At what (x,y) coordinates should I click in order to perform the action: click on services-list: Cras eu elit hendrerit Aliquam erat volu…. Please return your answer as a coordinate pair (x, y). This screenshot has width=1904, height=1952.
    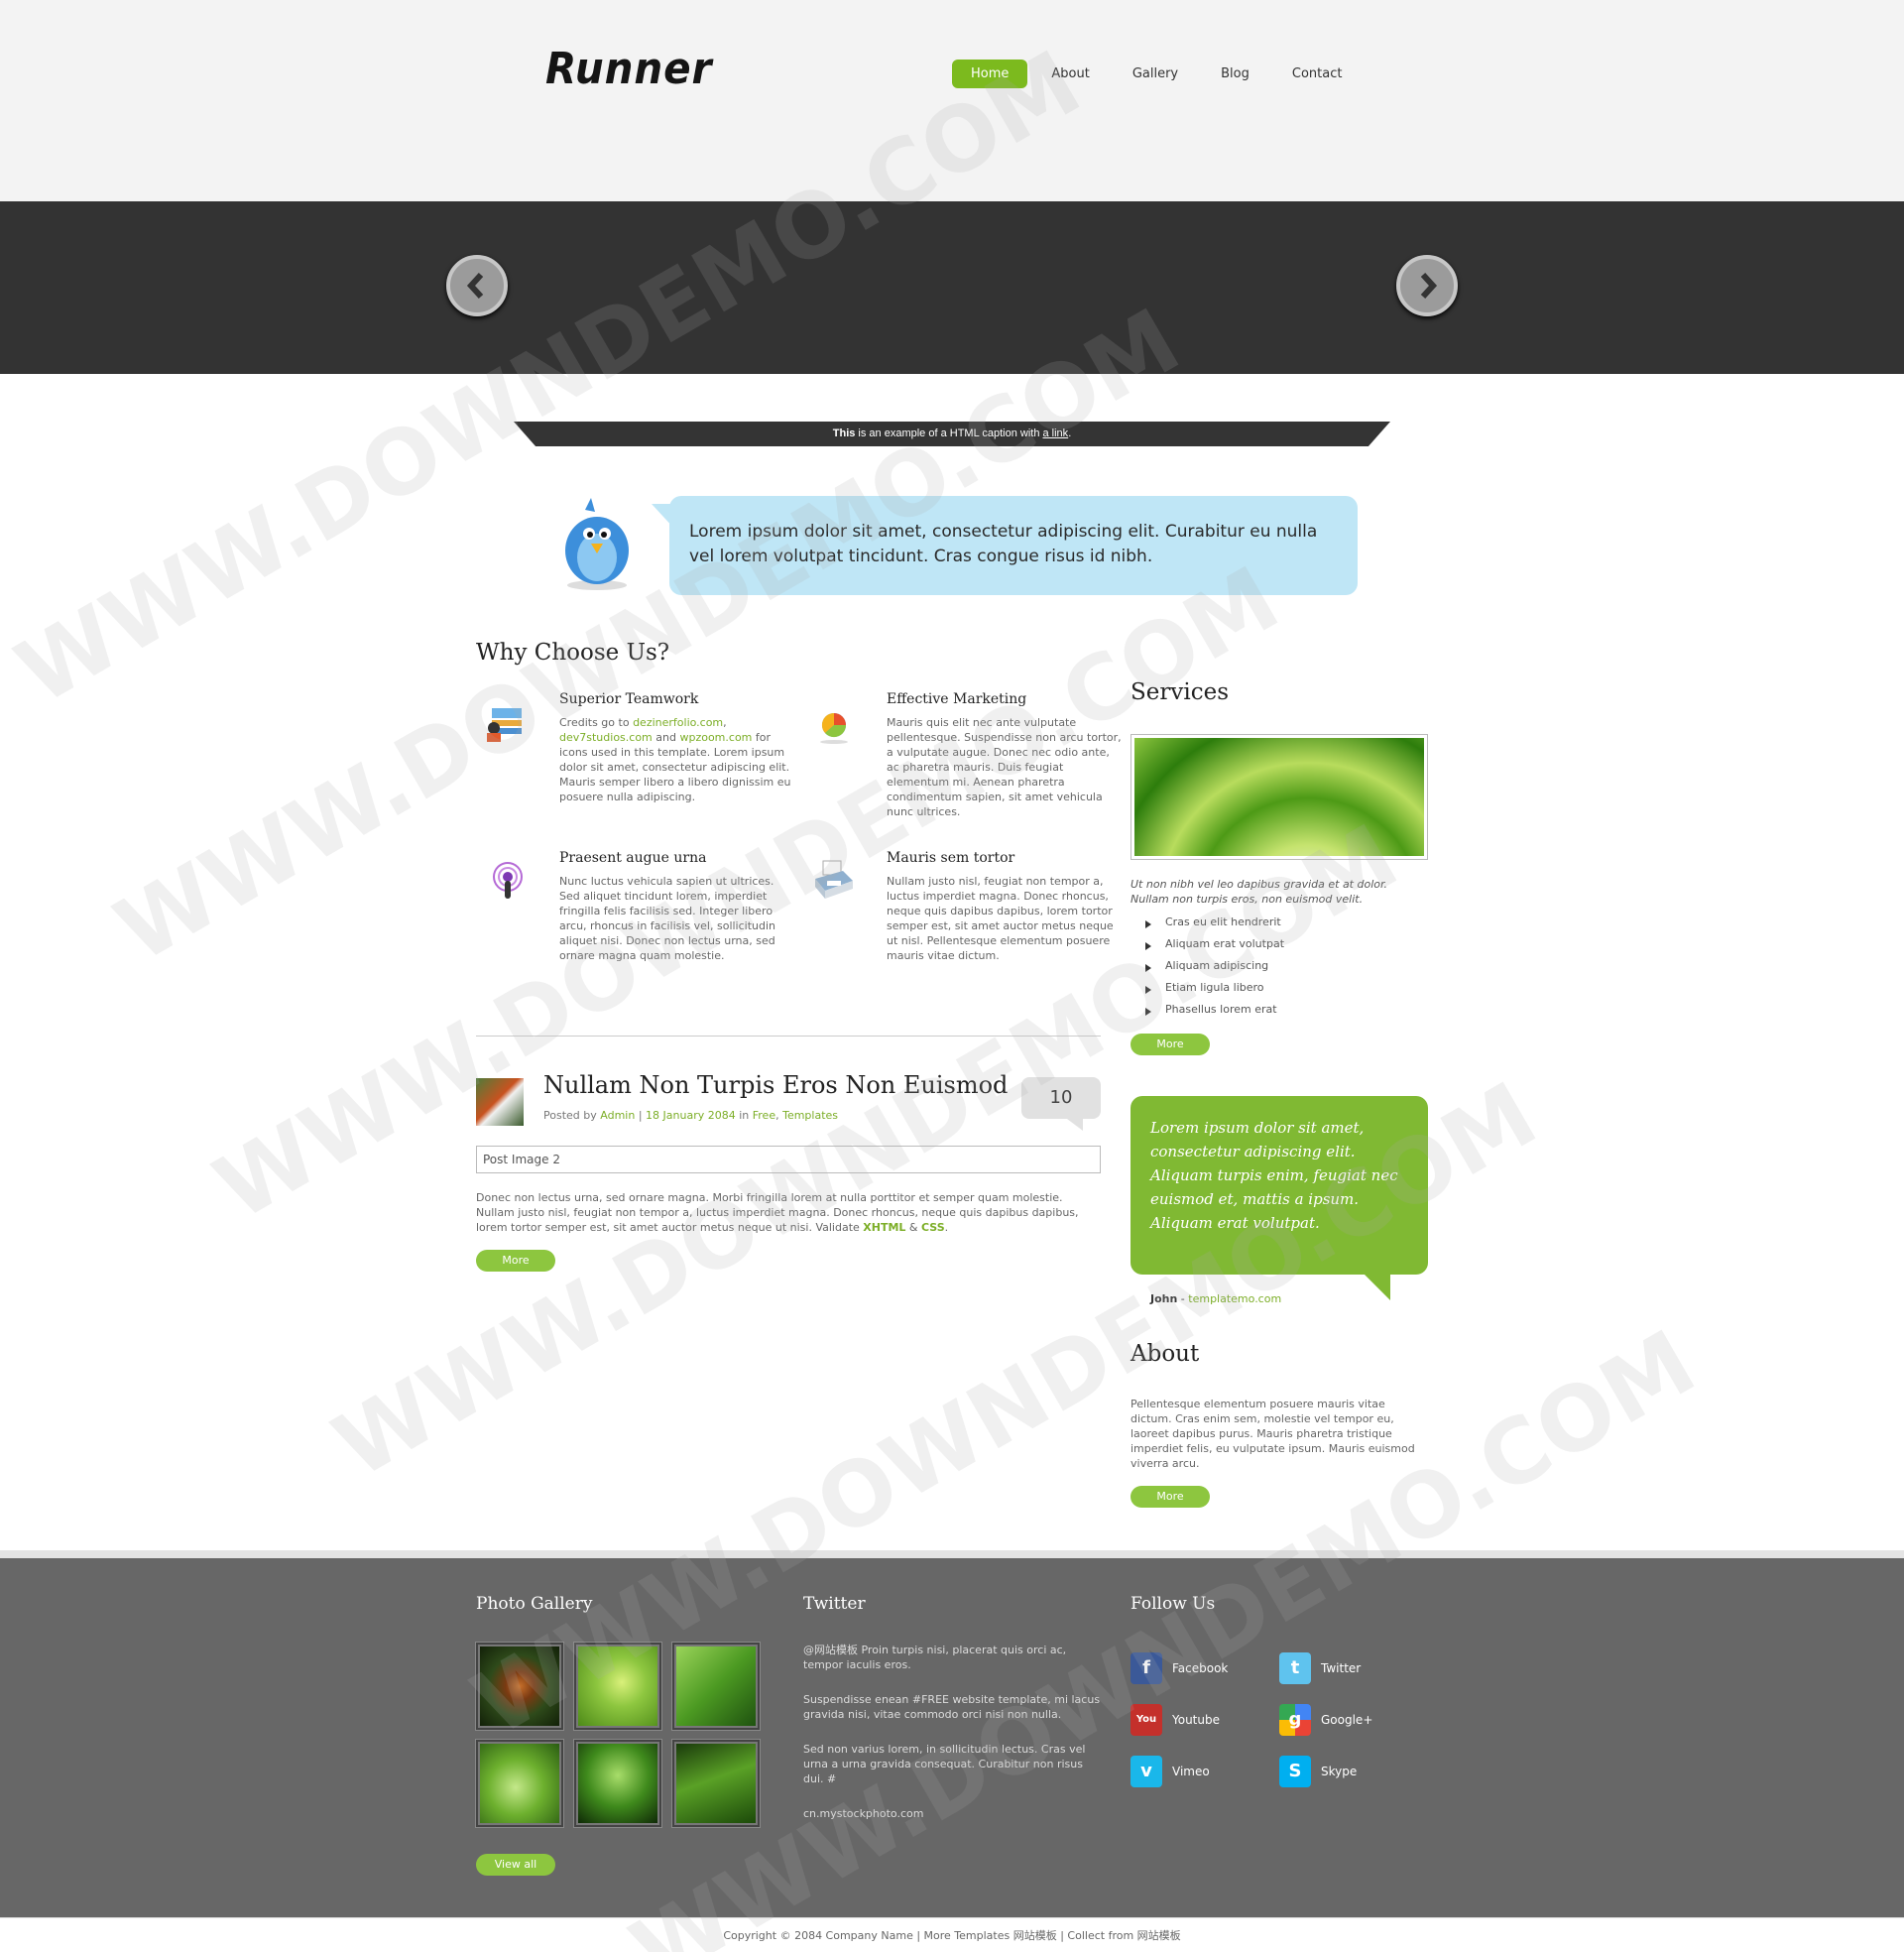
    Looking at the image, I should click on (1214, 969).